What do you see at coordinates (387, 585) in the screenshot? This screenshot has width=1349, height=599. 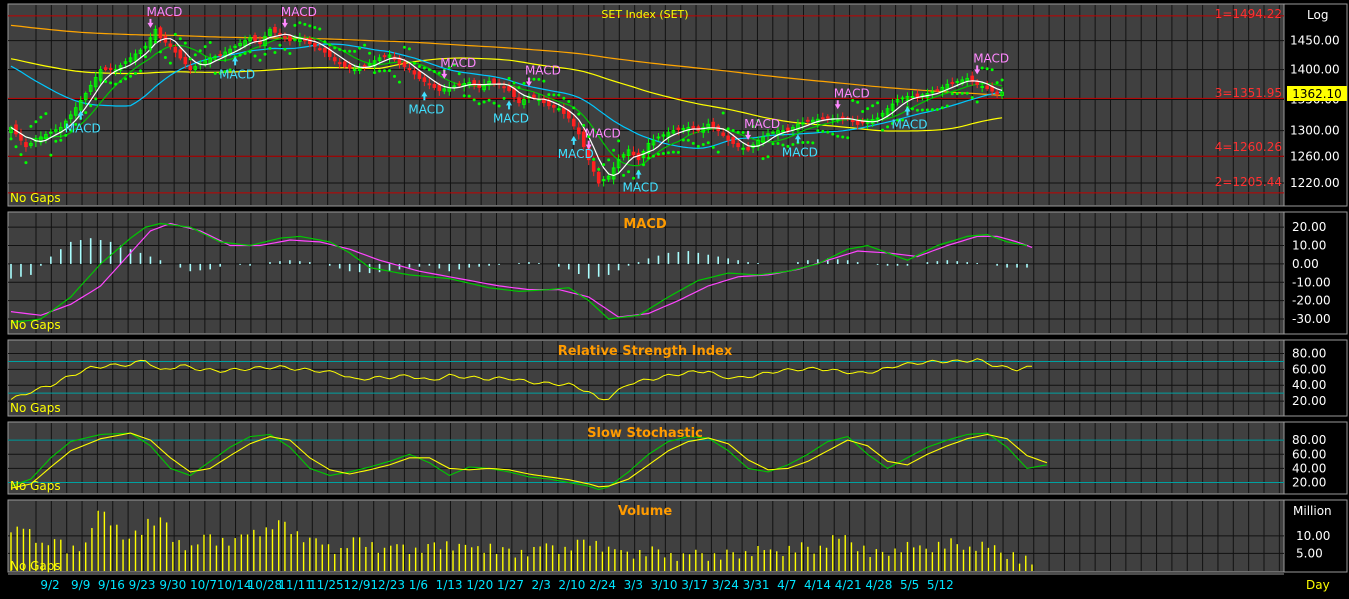 I see `date-label: 12/23` at bounding box center [387, 585].